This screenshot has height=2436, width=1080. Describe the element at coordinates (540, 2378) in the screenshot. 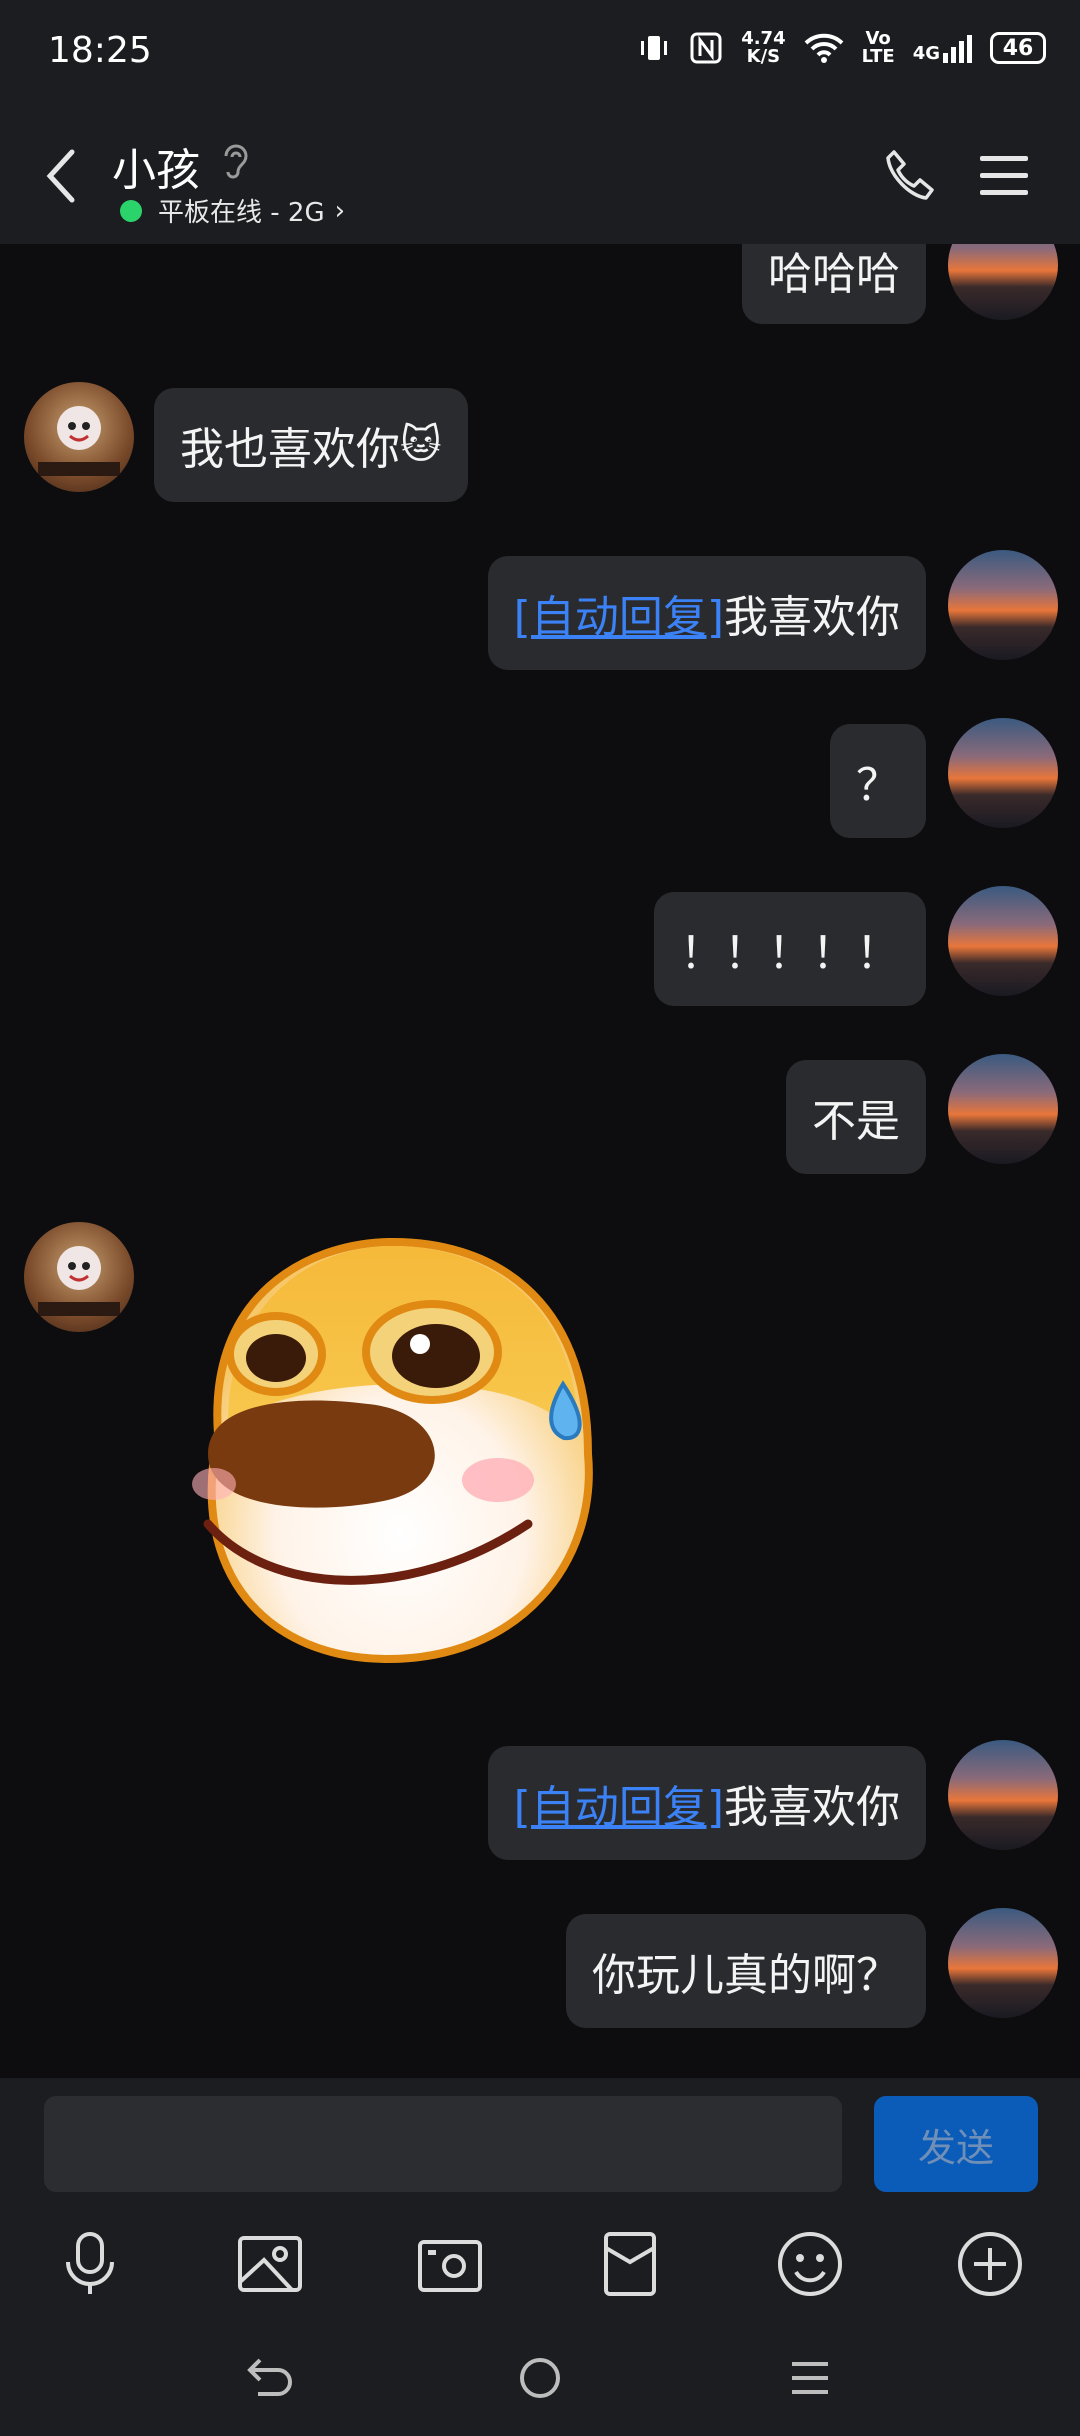

I see `home-nav-icon` at that location.